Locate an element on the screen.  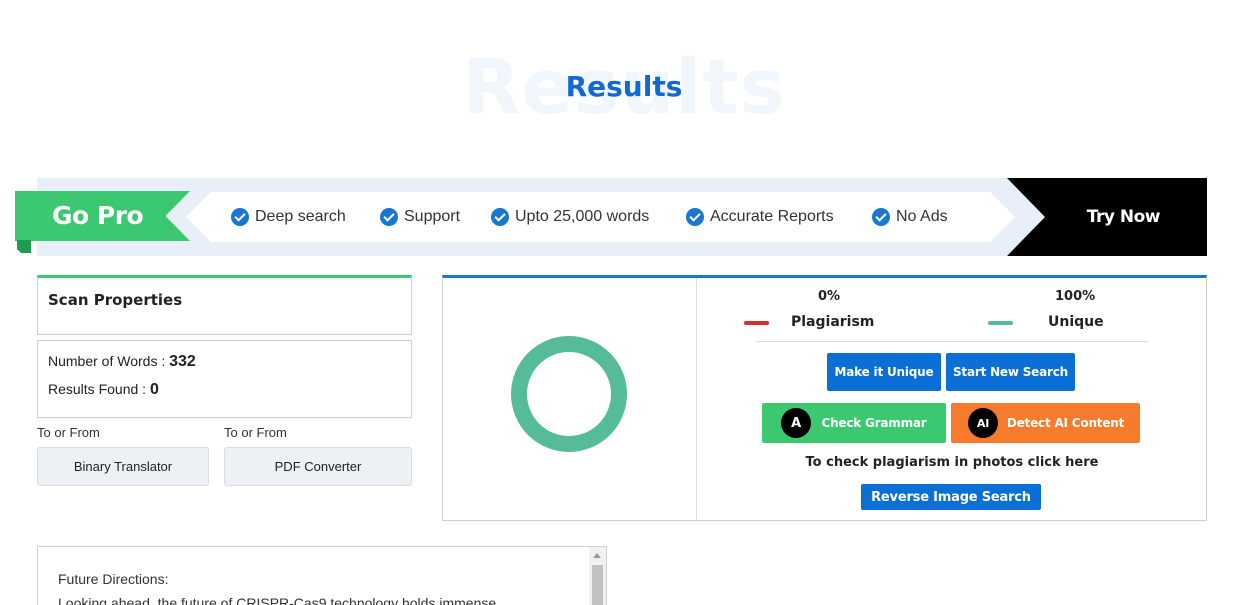
feature-accurate-reports: Accurate Reports is located at coordinates (760, 217).